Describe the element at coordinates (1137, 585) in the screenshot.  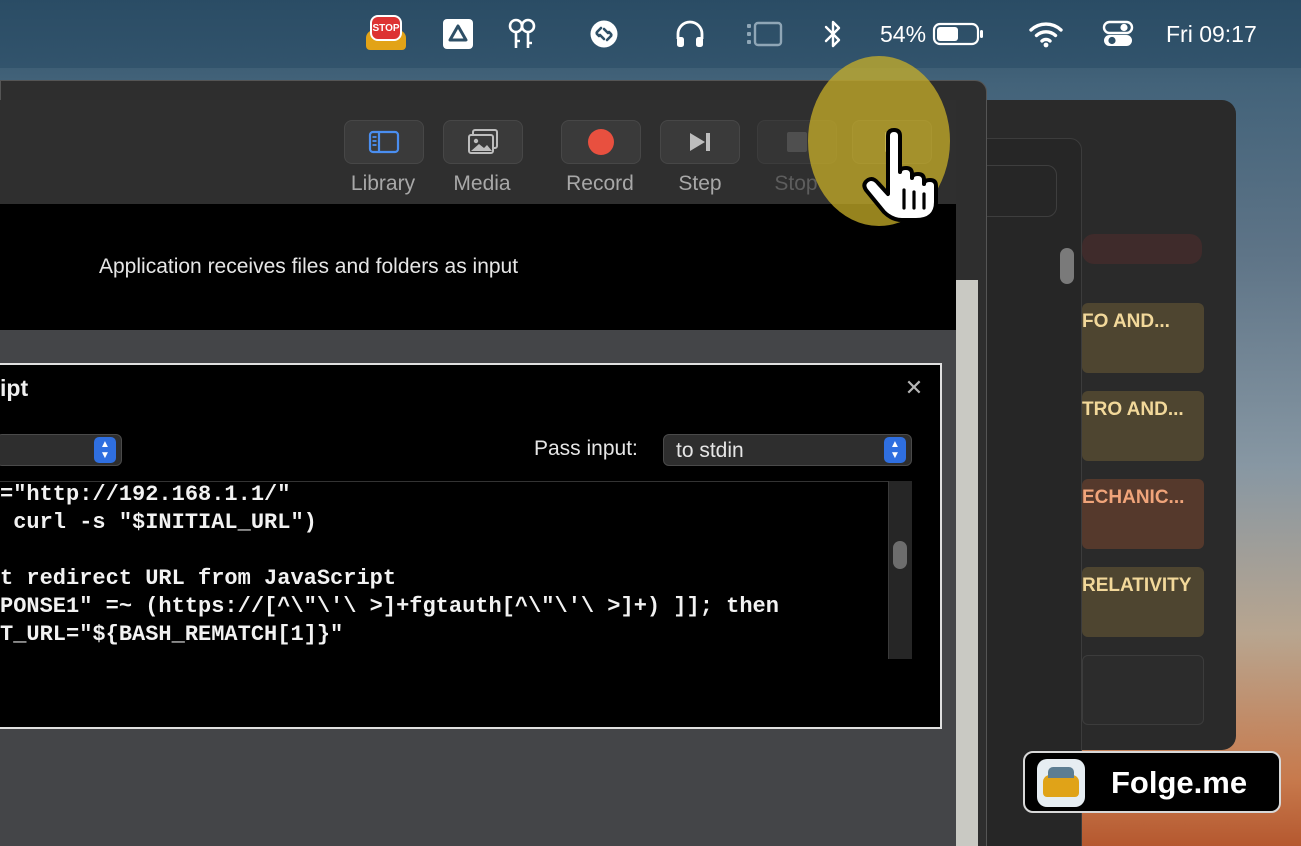
I see `side-card-label: RELATIVITY` at that location.